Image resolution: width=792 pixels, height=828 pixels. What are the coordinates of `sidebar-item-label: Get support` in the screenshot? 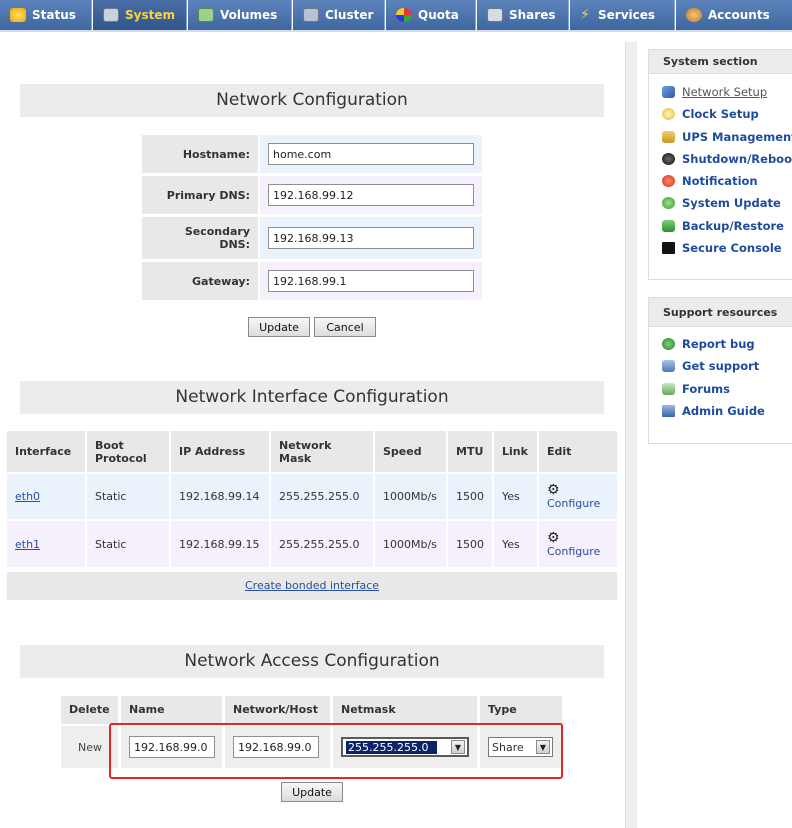 It's located at (721, 366).